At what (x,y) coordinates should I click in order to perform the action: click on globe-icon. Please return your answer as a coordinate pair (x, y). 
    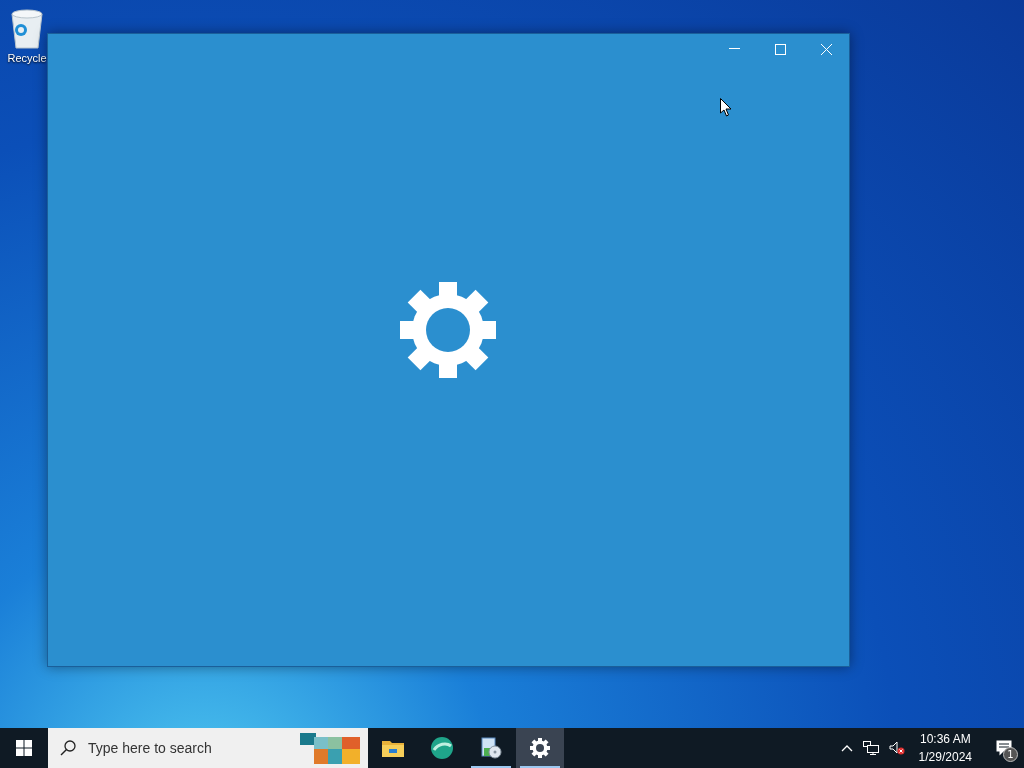
    Looking at the image, I should click on (442, 748).